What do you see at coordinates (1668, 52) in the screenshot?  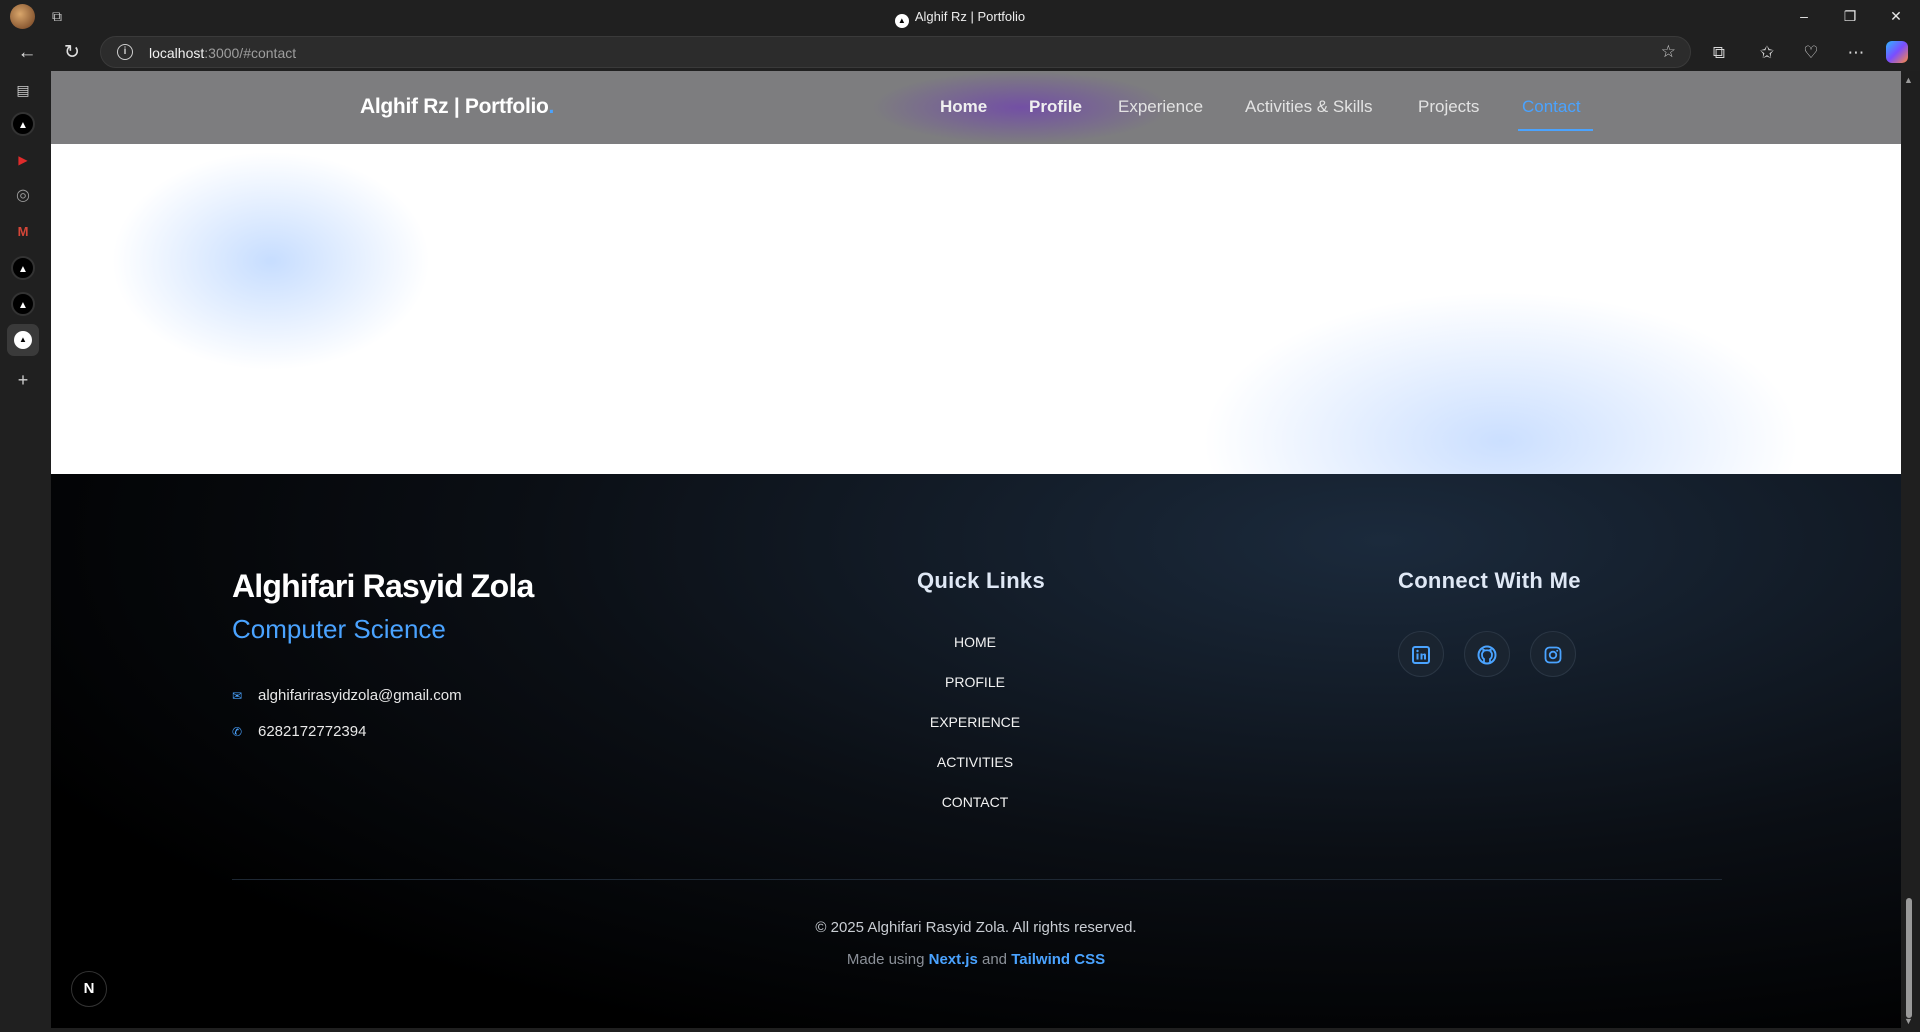 I see `favorite-star-icon: ☆` at bounding box center [1668, 52].